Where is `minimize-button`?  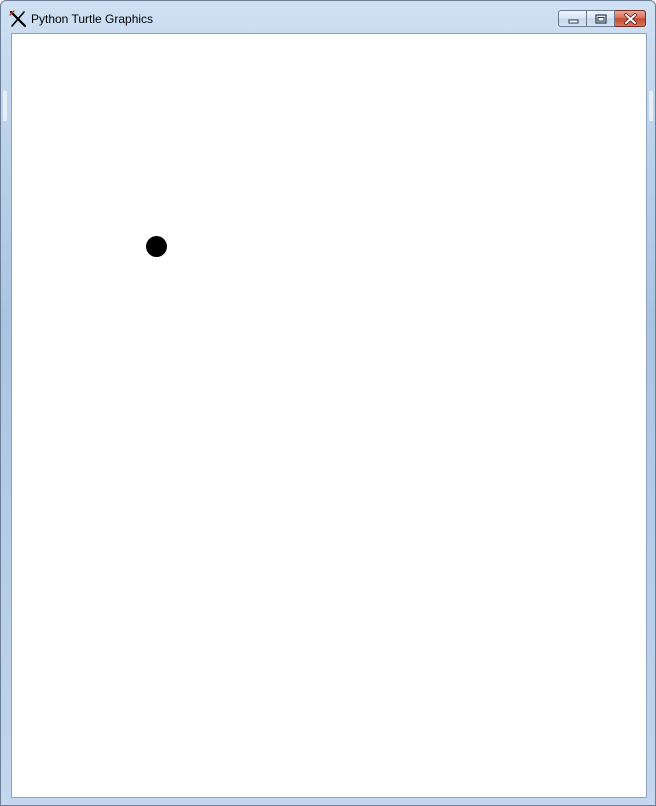
minimize-button is located at coordinates (572, 18).